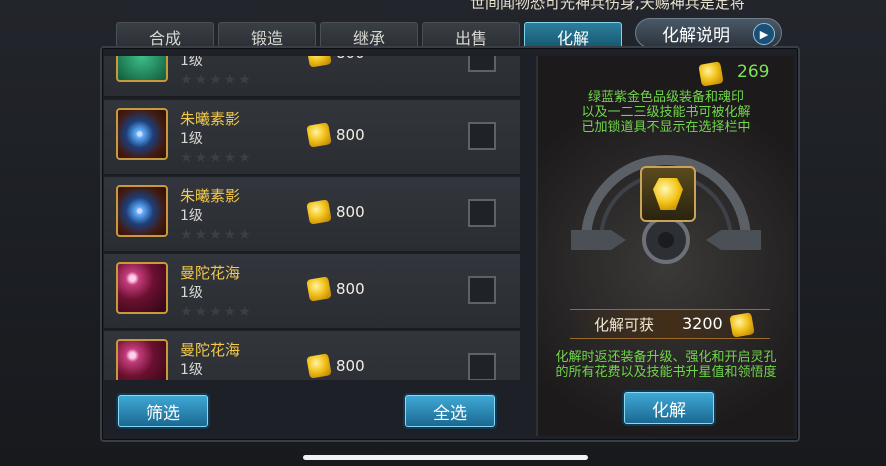 The width and height of the screenshot is (886, 466). Describe the element at coordinates (666, 372) in the screenshot. I see `refund-line: 的所有花费以及技能书升星值和领悟度` at that location.